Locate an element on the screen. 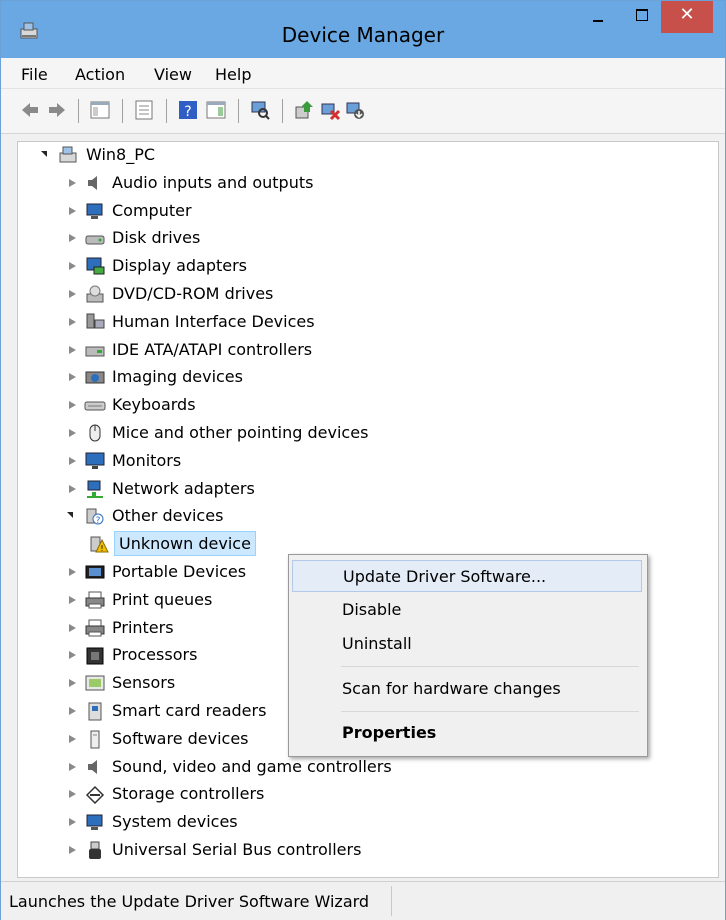 This screenshot has height=920, width=726. tree-item-label: Other devices is located at coordinates (168, 516).